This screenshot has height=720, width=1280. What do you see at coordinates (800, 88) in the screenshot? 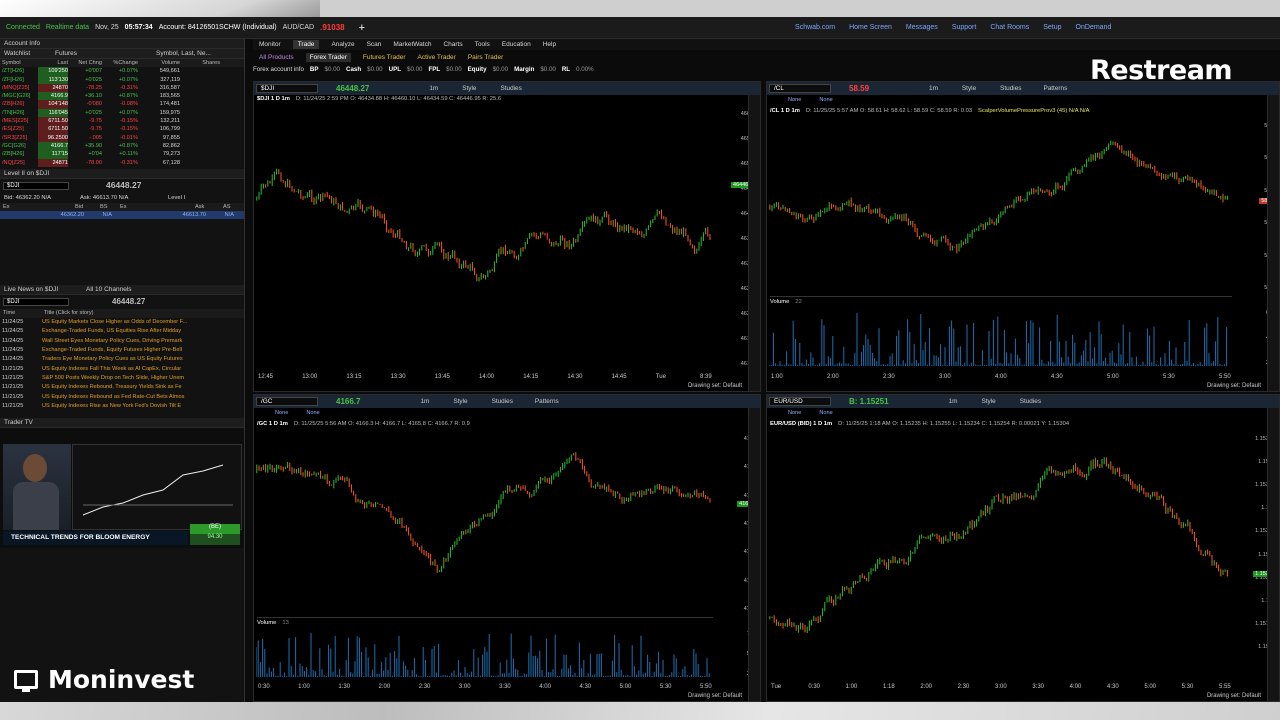
I see `chart-symbol-input: /CL` at bounding box center [800, 88].